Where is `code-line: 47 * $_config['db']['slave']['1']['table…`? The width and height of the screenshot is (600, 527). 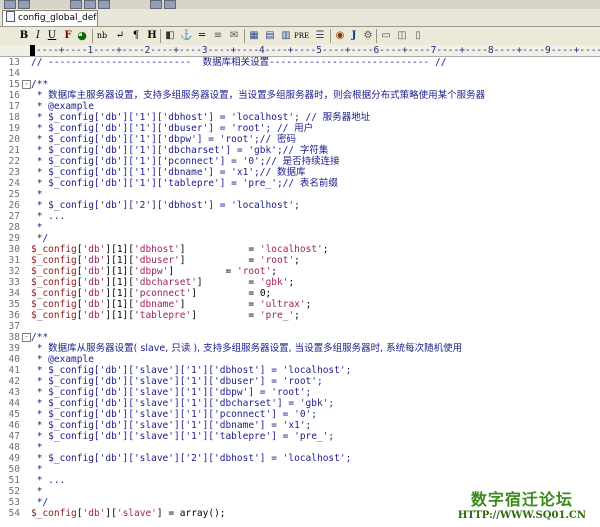
code-line: 47 * $_config['db']['slave']['1']['table… is located at coordinates (300, 436).